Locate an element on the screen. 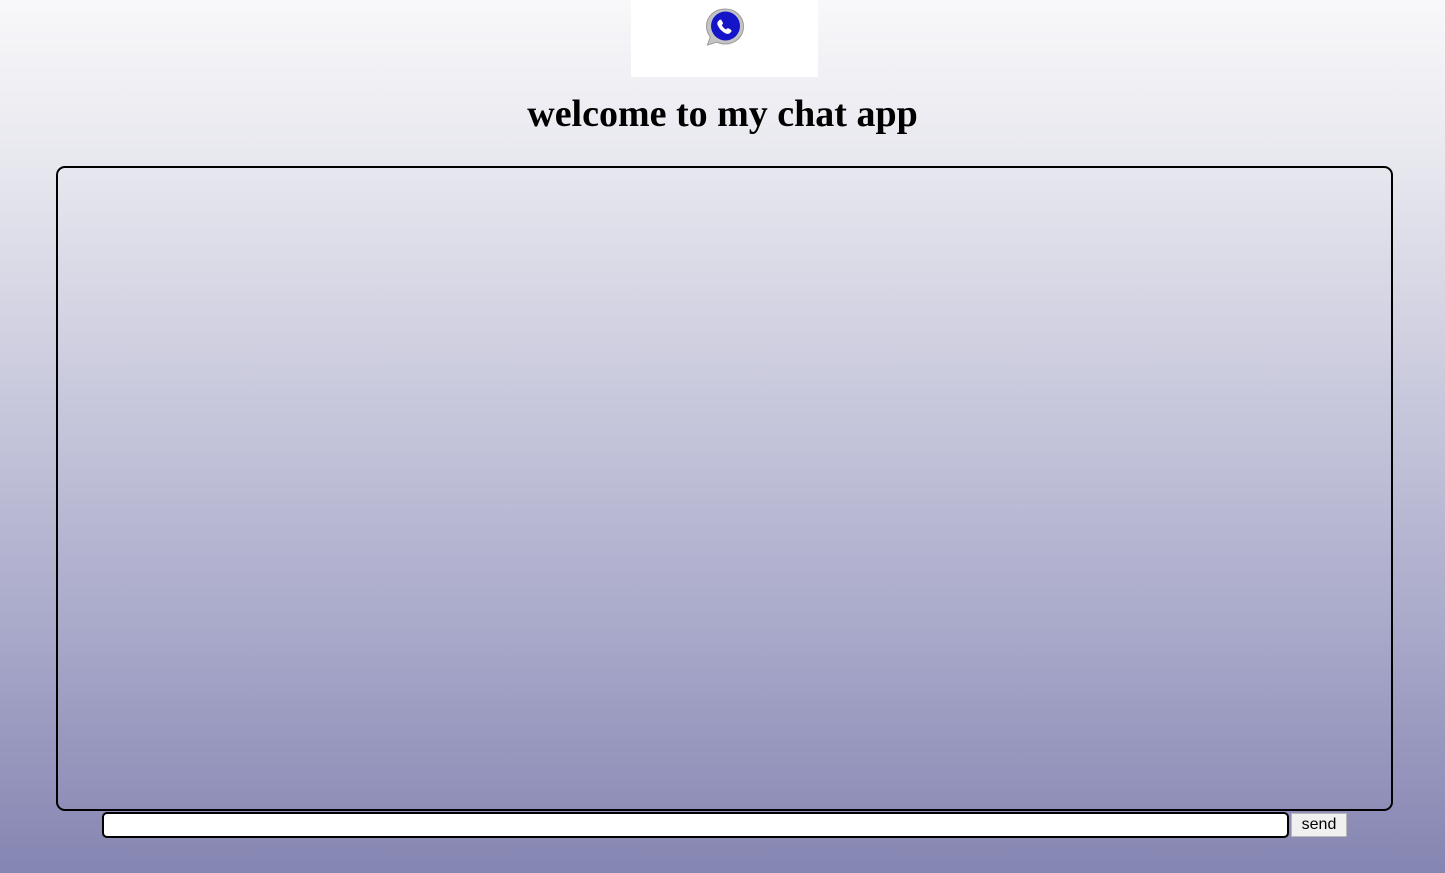 This screenshot has width=1445, height=873. send-button: send is located at coordinates (1319, 825).